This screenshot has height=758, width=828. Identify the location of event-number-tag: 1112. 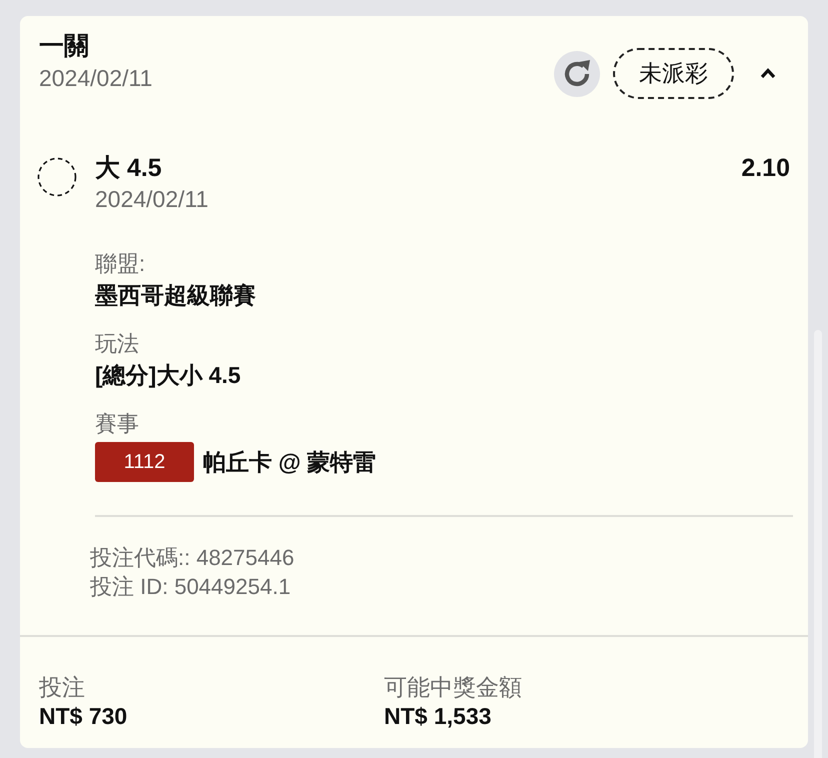
(144, 462).